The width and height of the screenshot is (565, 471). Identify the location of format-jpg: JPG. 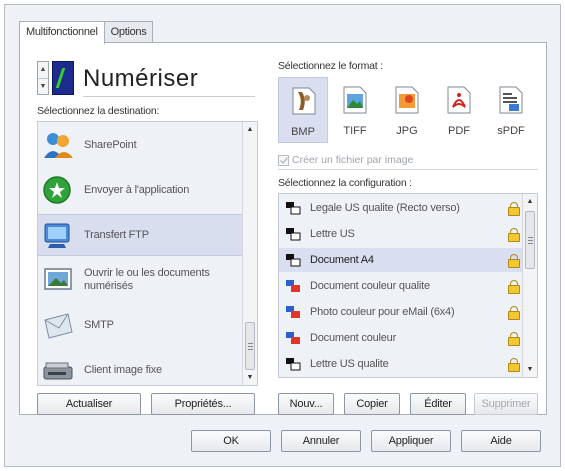
(407, 110).